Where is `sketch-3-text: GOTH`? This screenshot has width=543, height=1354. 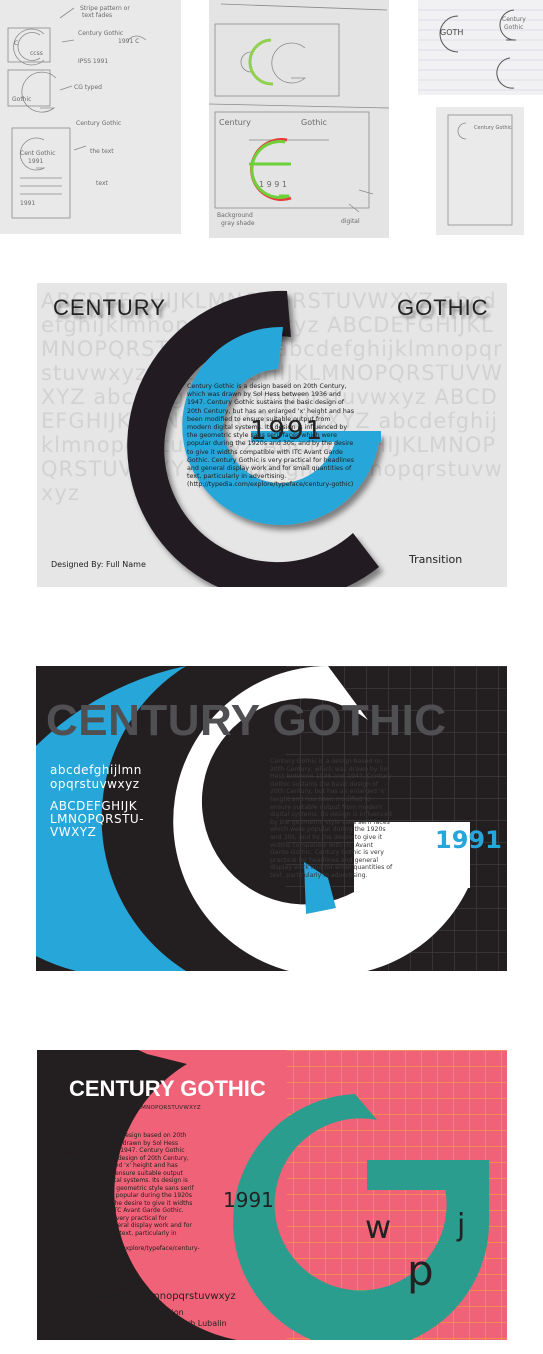
sketch-3-text: GOTH is located at coordinates (452, 32).